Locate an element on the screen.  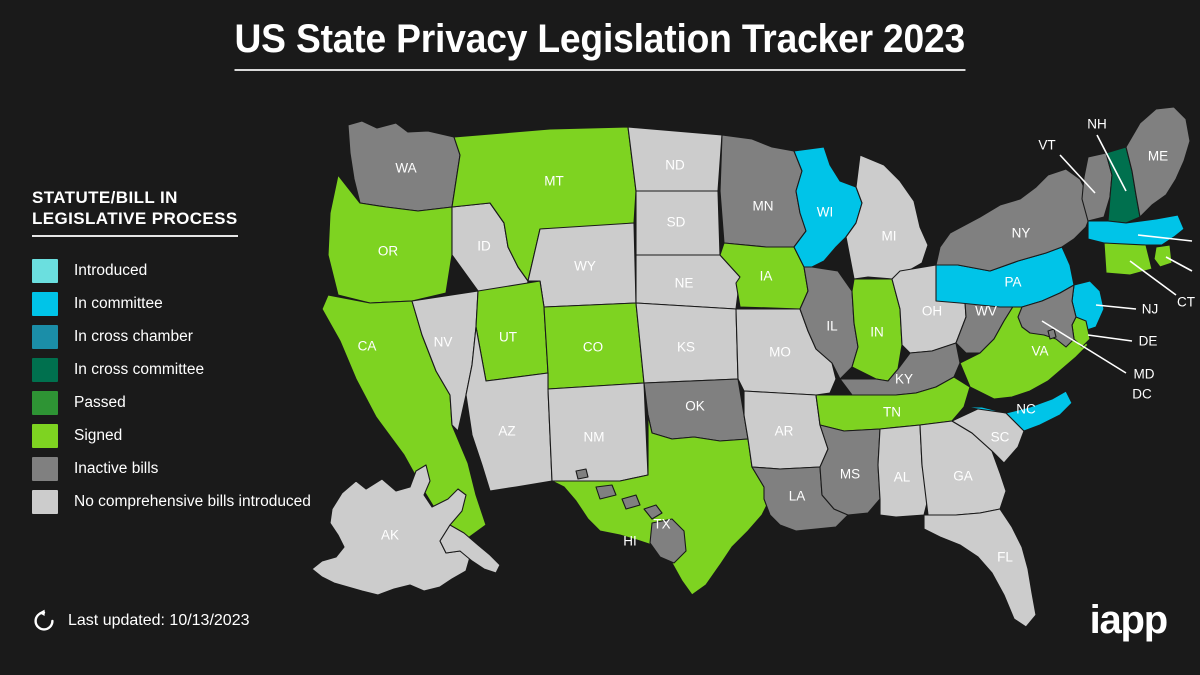
legend-swatch-in-cross-committee is located at coordinates (45, 369).